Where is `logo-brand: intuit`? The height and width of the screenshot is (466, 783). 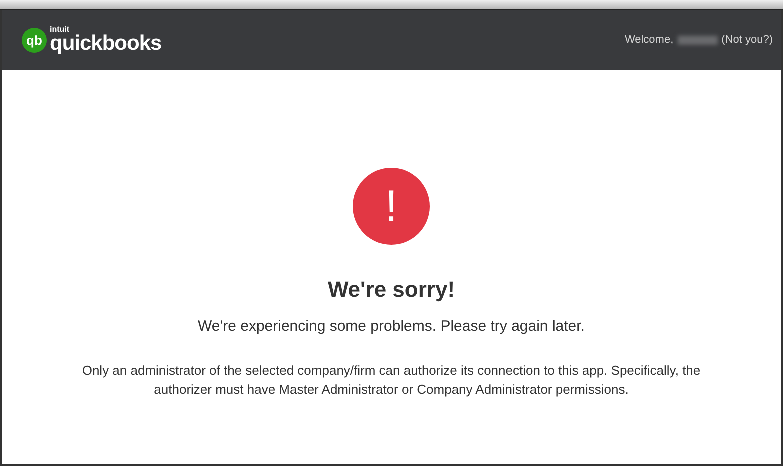 logo-brand: intuit is located at coordinates (60, 30).